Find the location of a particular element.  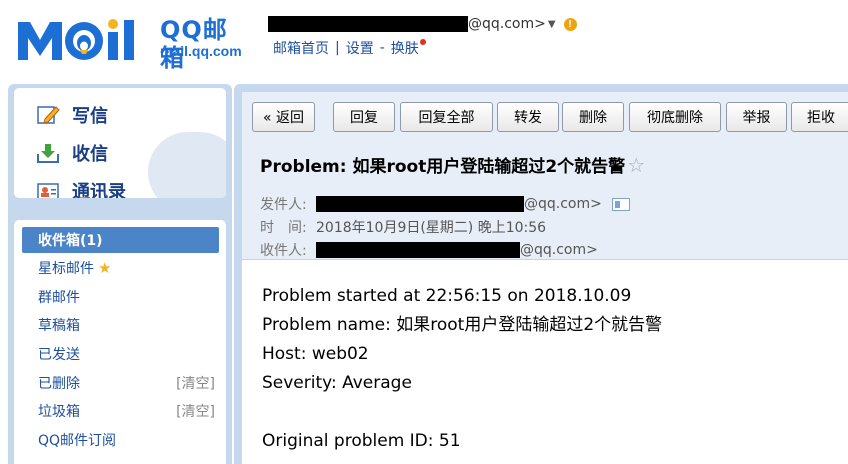

account-switcher: @qq.com> ▼ ! is located at coordinates (422, 24).